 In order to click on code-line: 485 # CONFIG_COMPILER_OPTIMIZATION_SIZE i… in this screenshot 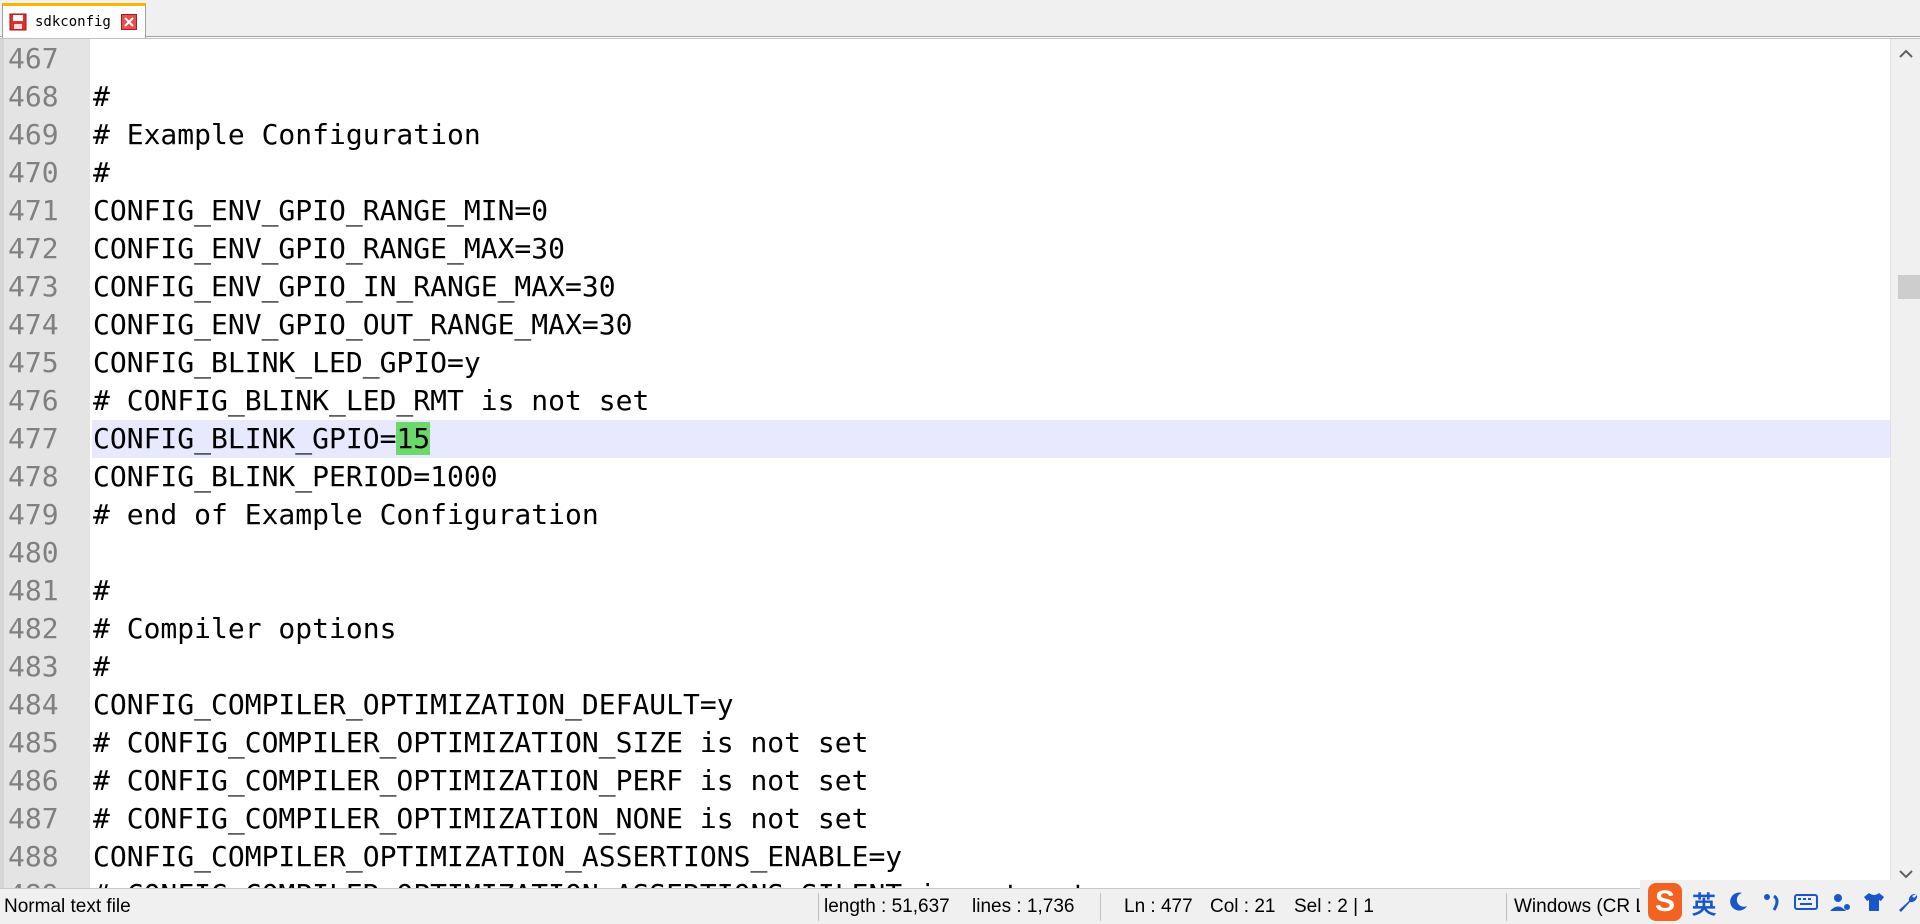, I will do `click(945, 743)`.